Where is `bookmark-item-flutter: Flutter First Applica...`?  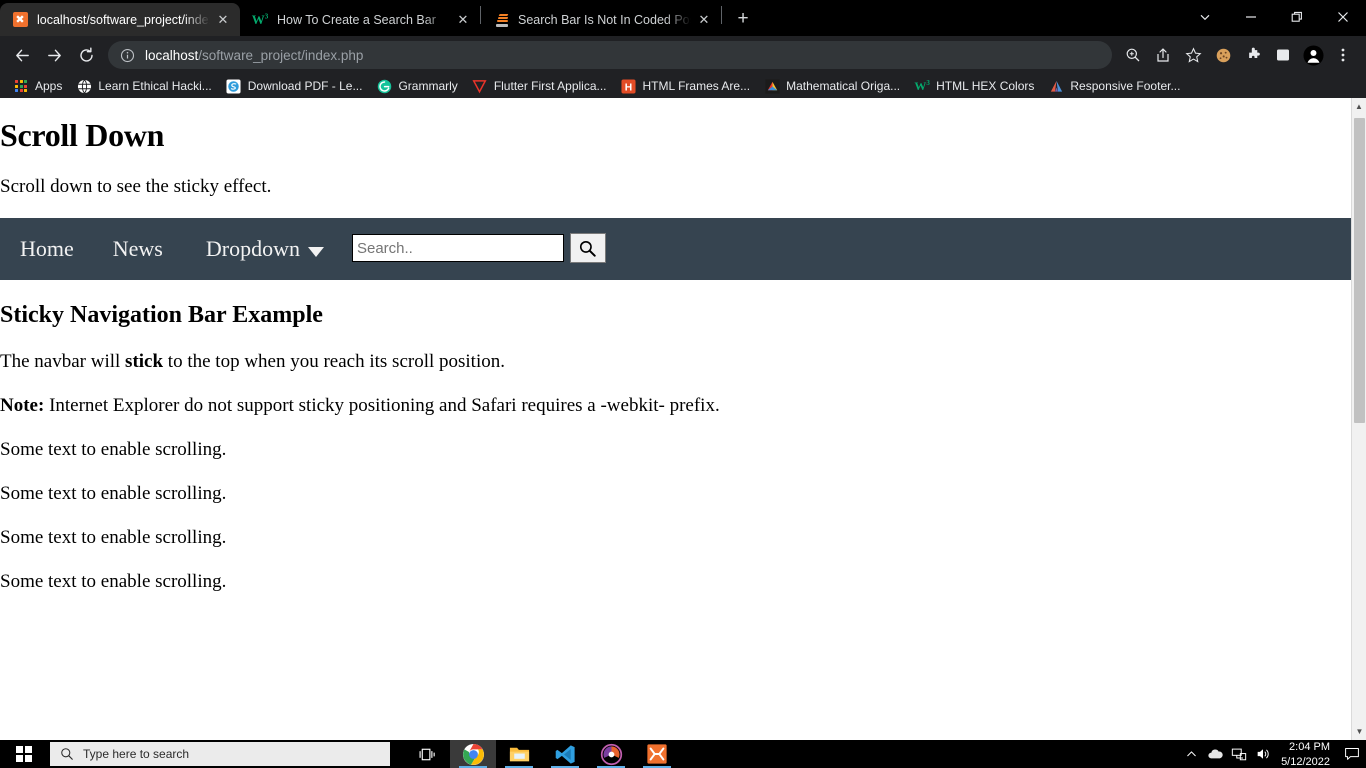 bookmark-item-flutter: Flutter First Applica... is located at coordinates (539, 86).